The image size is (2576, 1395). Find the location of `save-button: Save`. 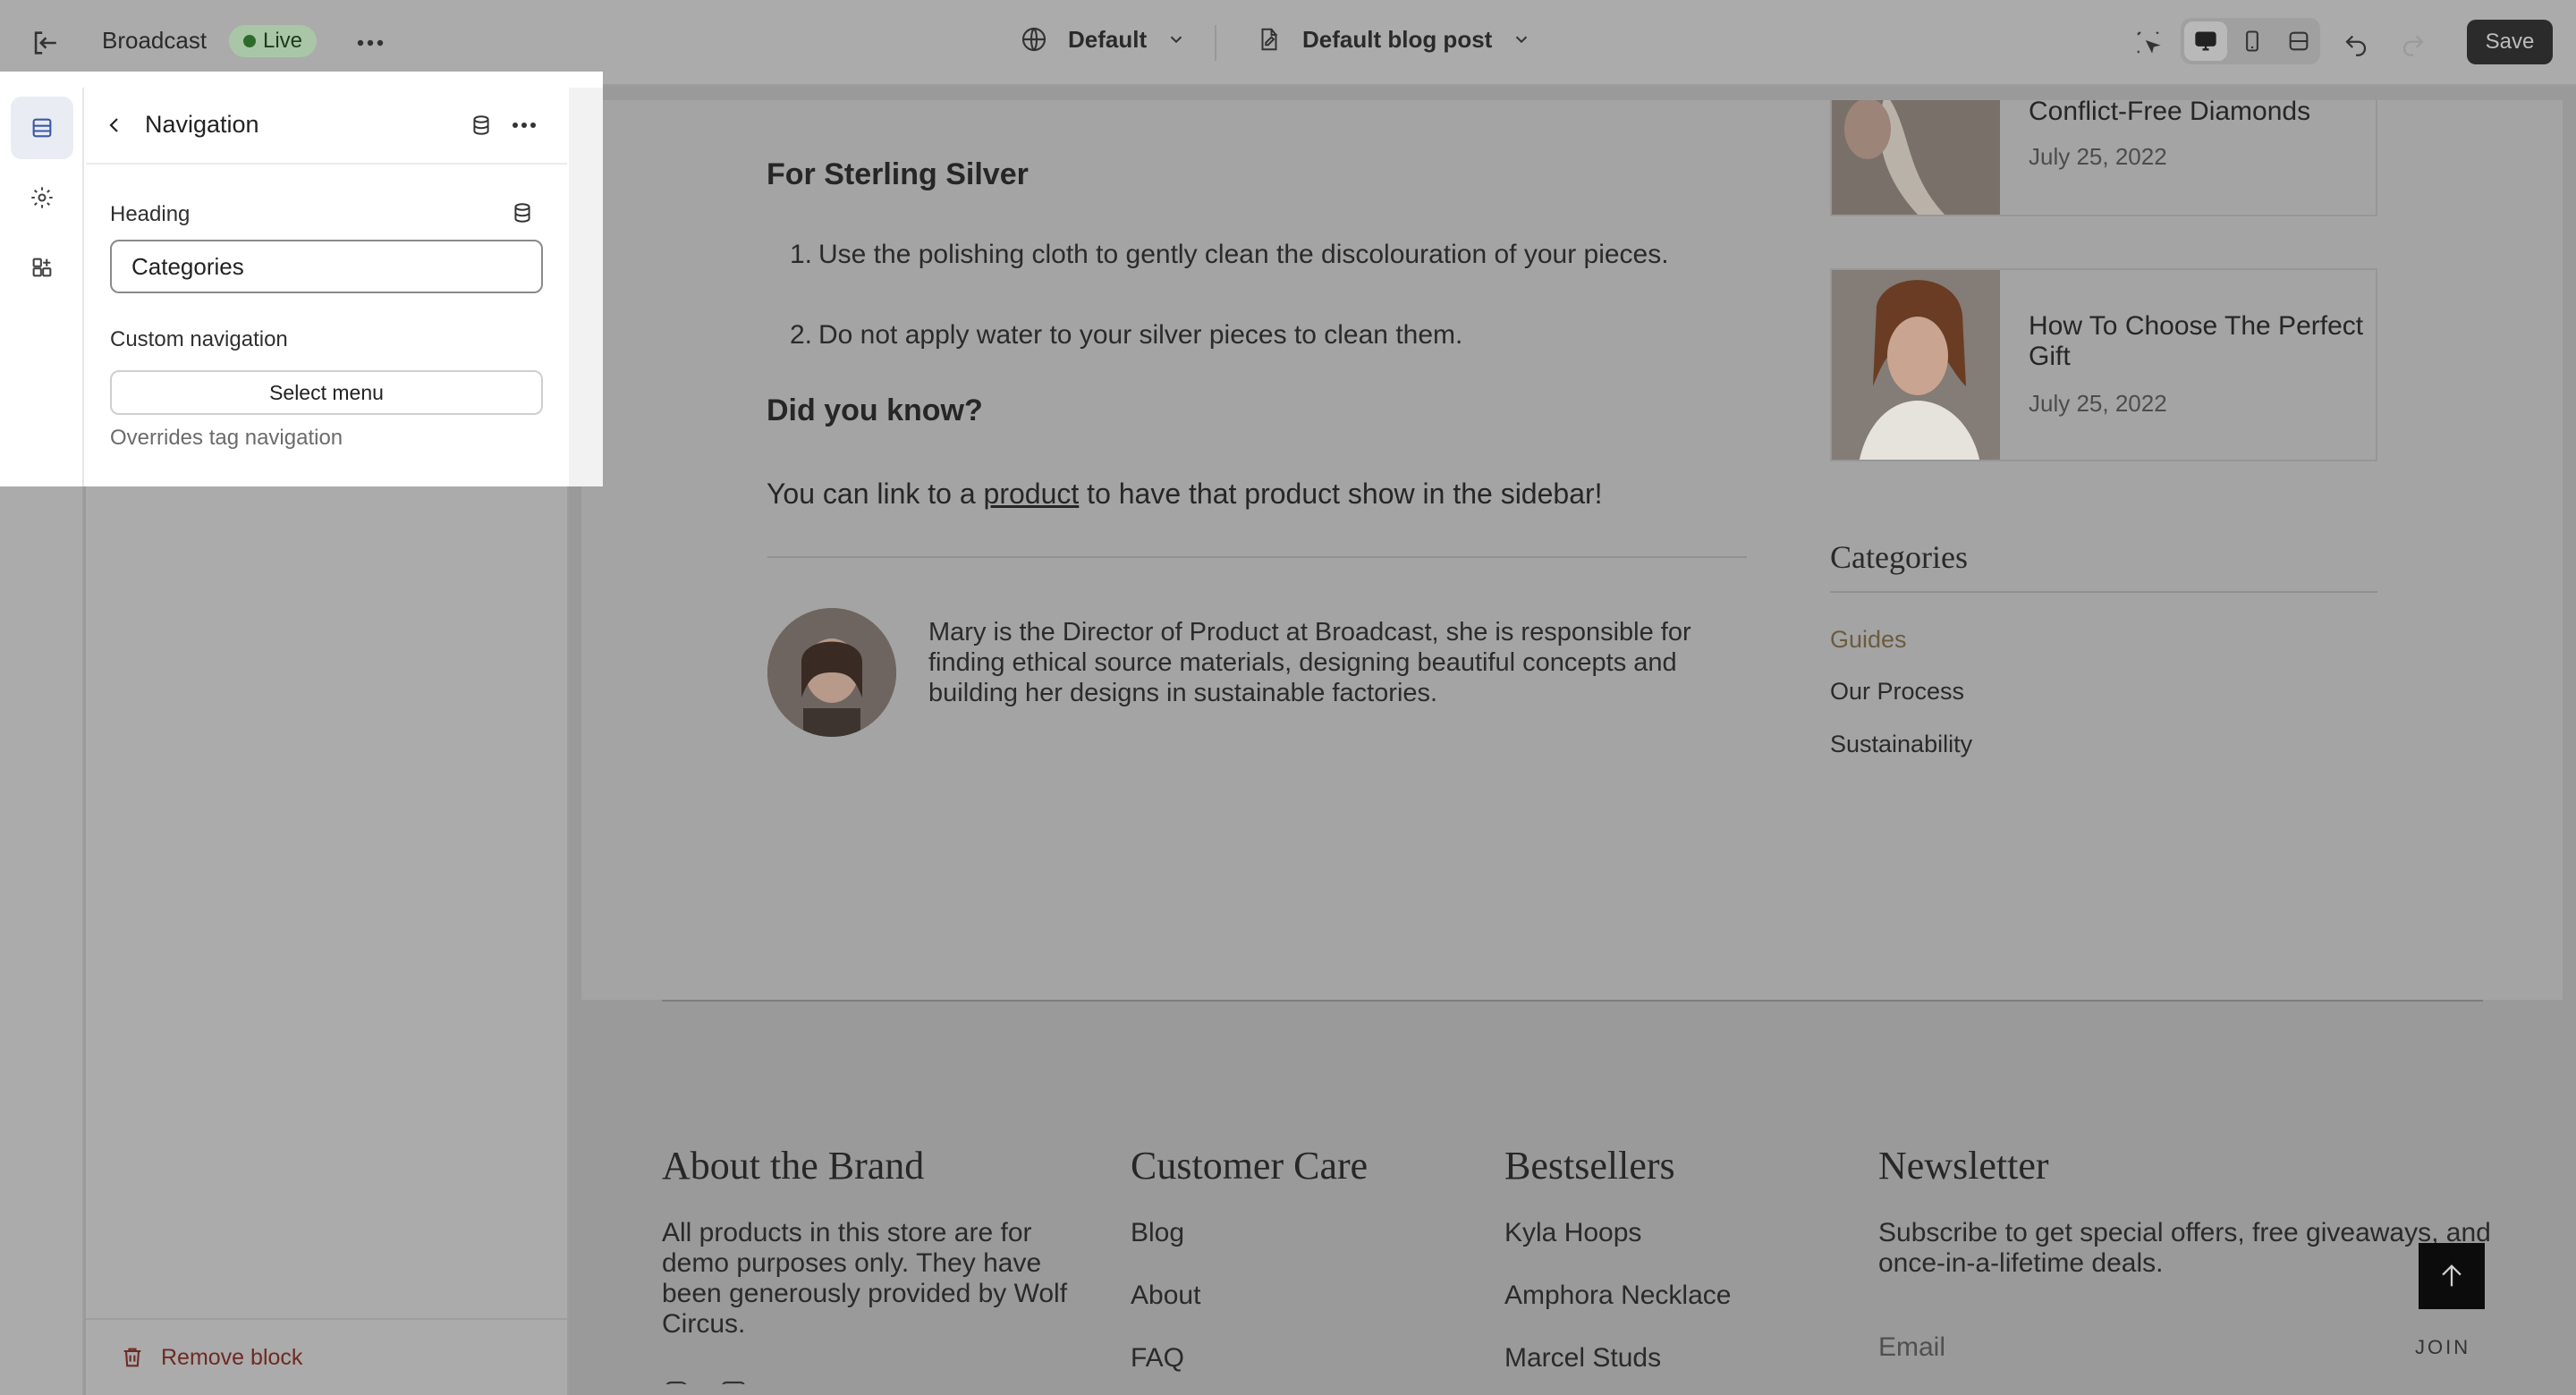

save-button: Save is located at coordinates (2510, 42).